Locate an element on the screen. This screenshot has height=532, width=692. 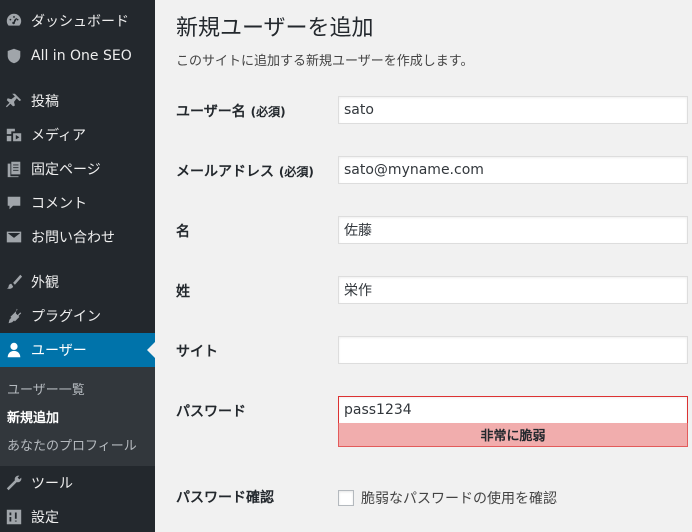
first-name-label: 名 is located at coordinates (183, 232).